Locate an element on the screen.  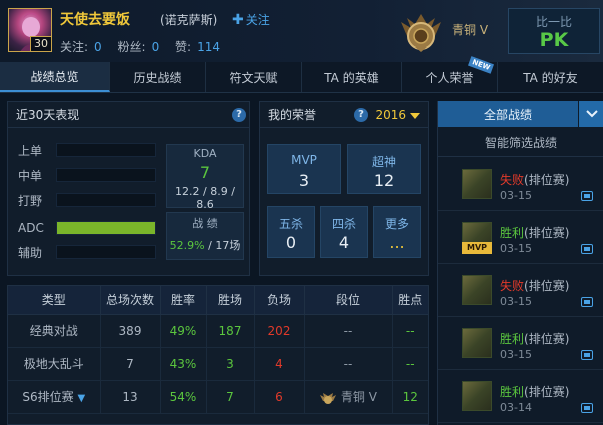
cell-win: 3 is located at coordinates (230, 364).